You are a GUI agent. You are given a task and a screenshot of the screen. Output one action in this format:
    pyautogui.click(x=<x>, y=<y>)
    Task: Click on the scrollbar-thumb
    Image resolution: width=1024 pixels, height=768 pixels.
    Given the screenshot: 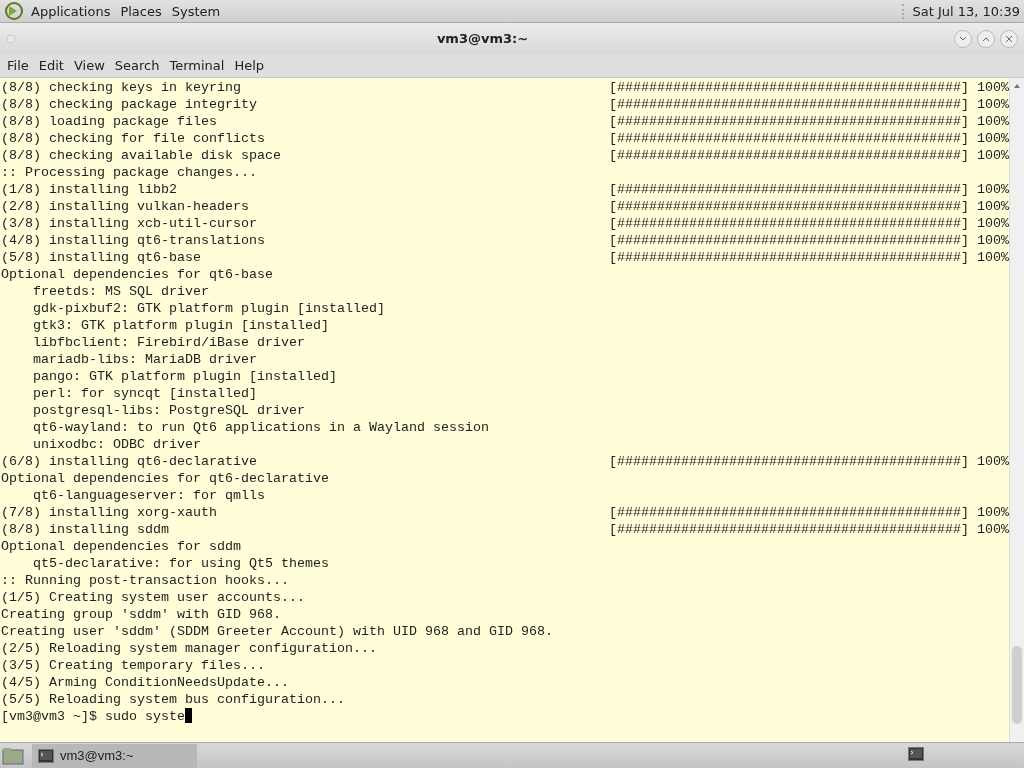 What is the action you would take?
    pyautogui.click(x=1017, y=685)
    